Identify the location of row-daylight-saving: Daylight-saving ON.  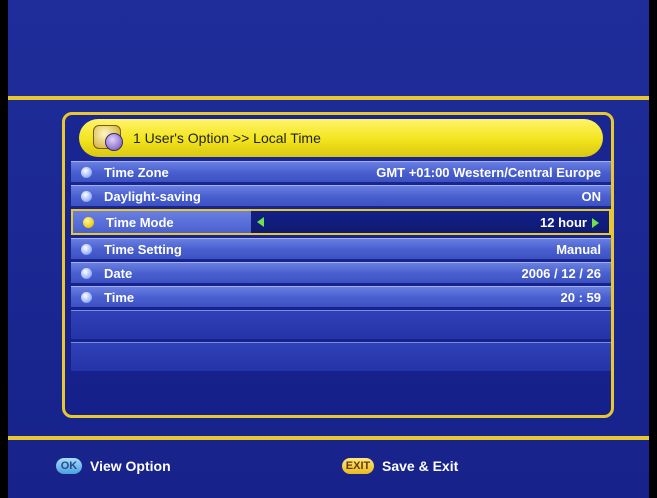
(341, 195).